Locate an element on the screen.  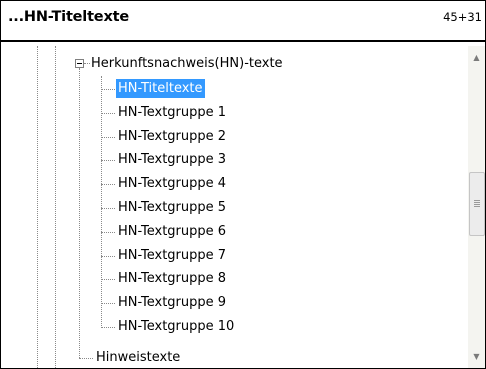
tree-node-child: HN-Textgruppe 8 is located at coordinates (172, 278).